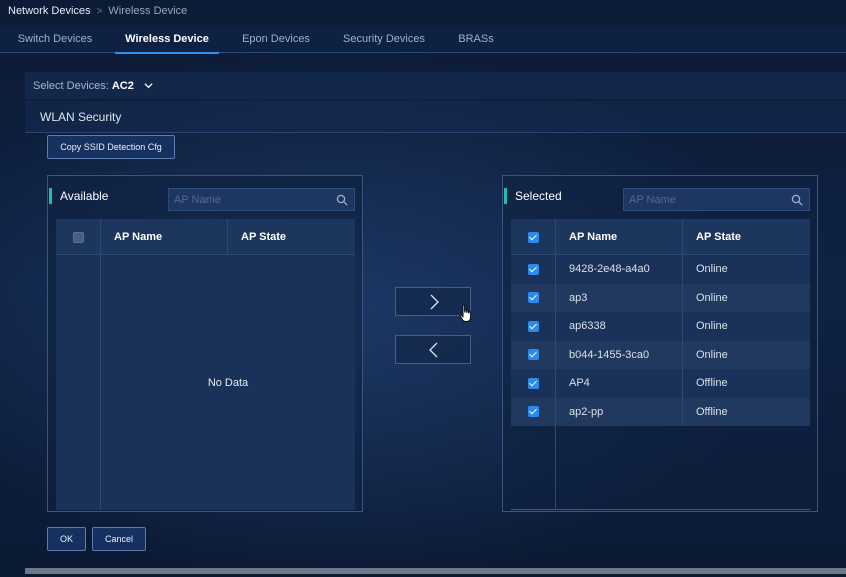 The image size is (846, 577). I want to click on available-col-state: AP State, so click(291, 237).